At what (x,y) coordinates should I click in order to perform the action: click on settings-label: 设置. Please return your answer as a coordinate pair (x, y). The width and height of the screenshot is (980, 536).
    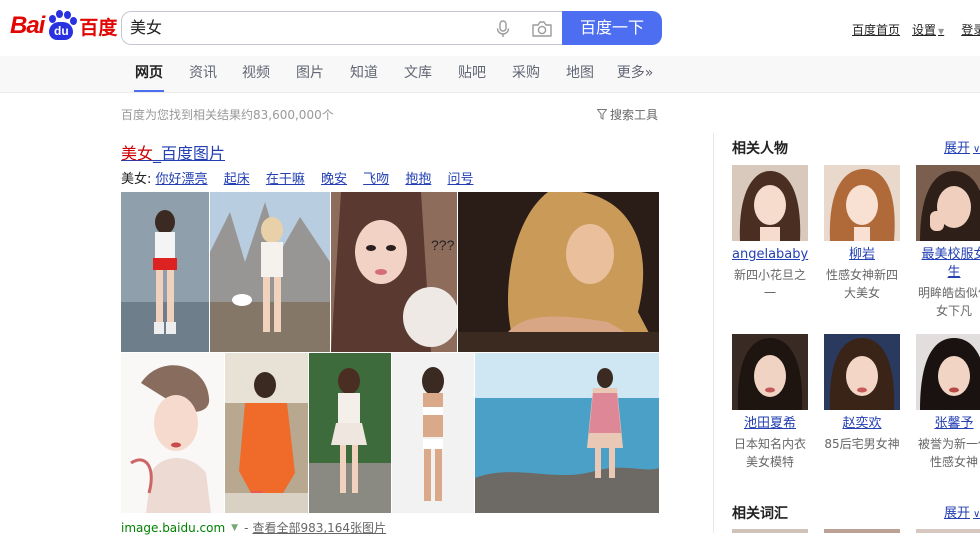
    Looking at the image, I should click on (924, 30).